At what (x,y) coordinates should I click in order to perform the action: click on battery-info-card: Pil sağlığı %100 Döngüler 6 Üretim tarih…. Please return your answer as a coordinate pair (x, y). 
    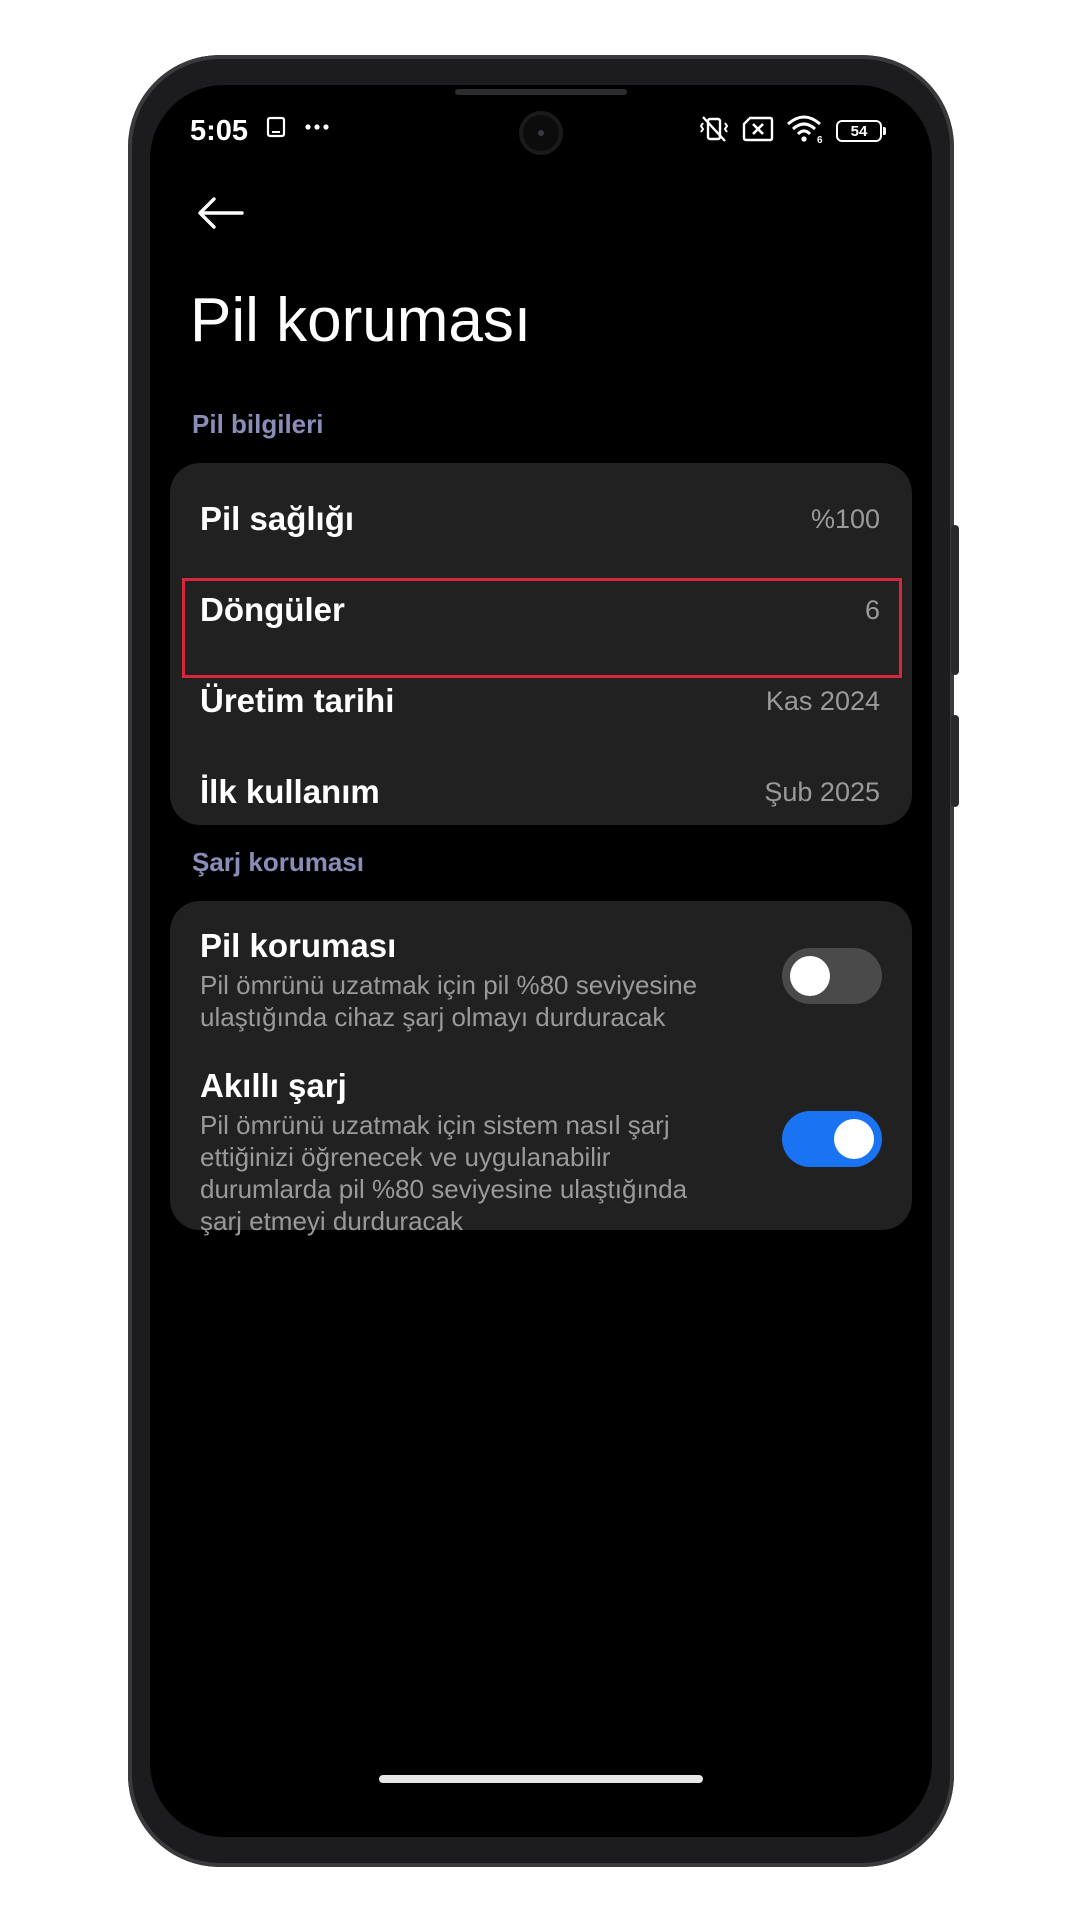
    Looking at the image, I should click on (541, 644).